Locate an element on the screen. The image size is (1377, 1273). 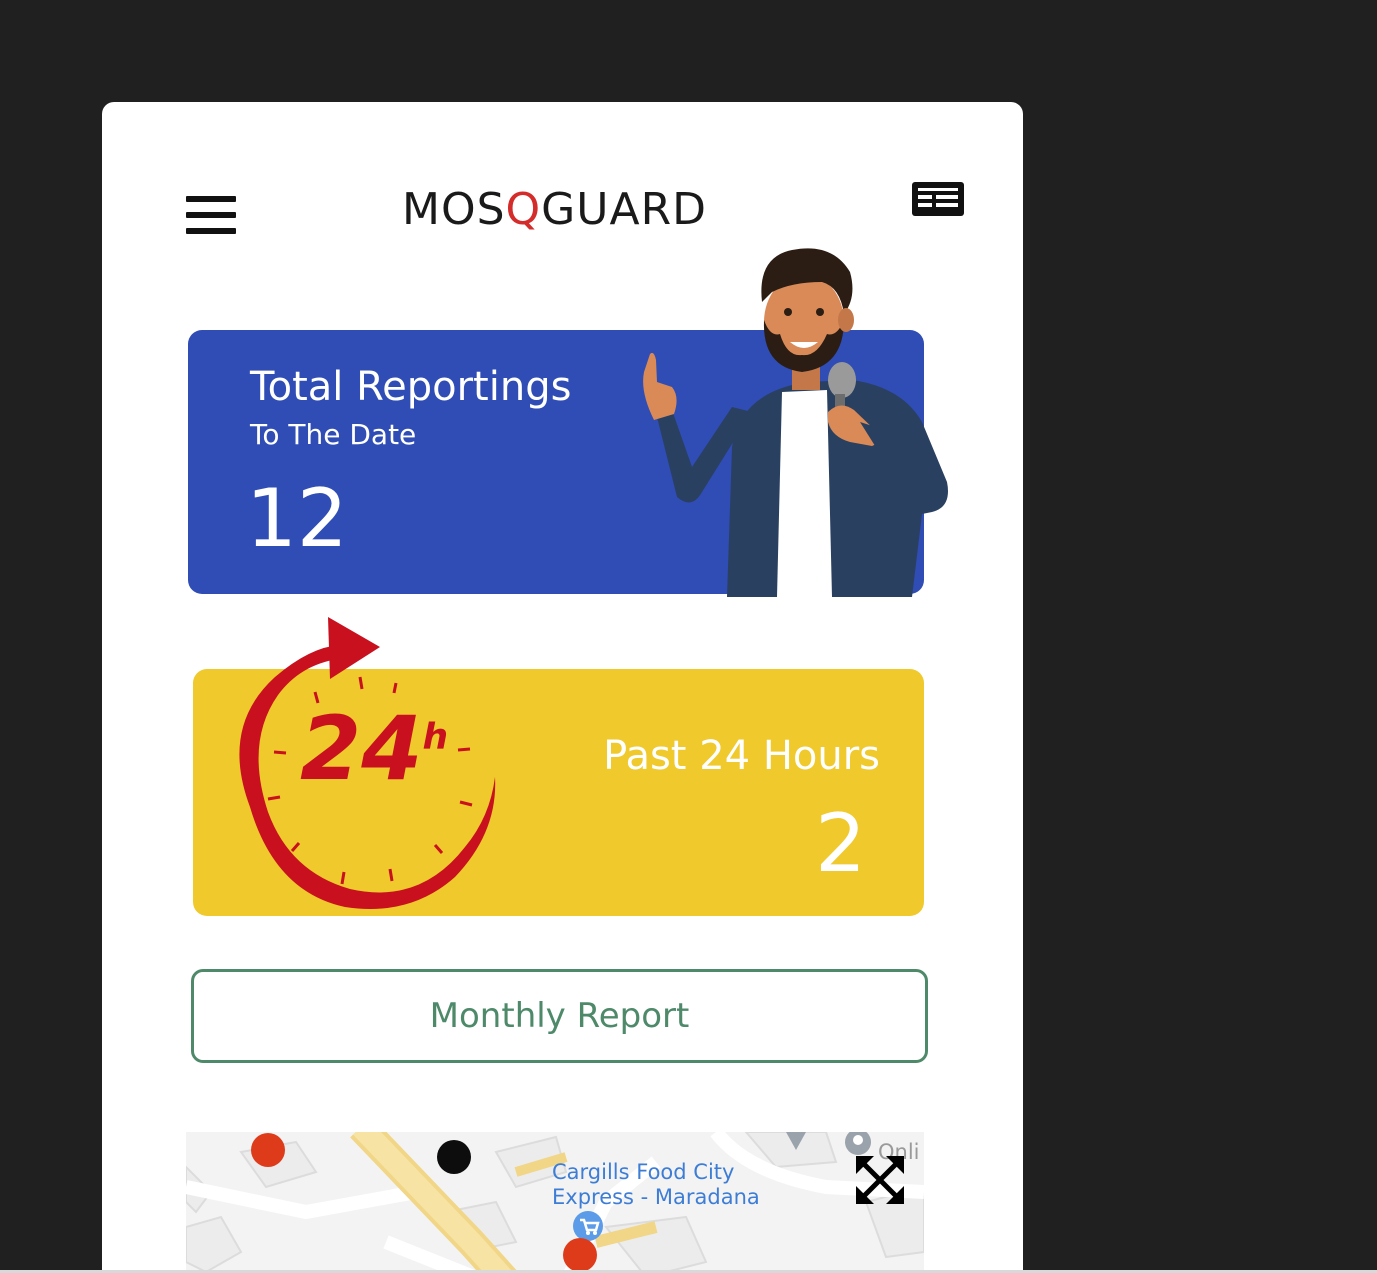
total-reportings-value: 12 is located at coordinates (297, 518).